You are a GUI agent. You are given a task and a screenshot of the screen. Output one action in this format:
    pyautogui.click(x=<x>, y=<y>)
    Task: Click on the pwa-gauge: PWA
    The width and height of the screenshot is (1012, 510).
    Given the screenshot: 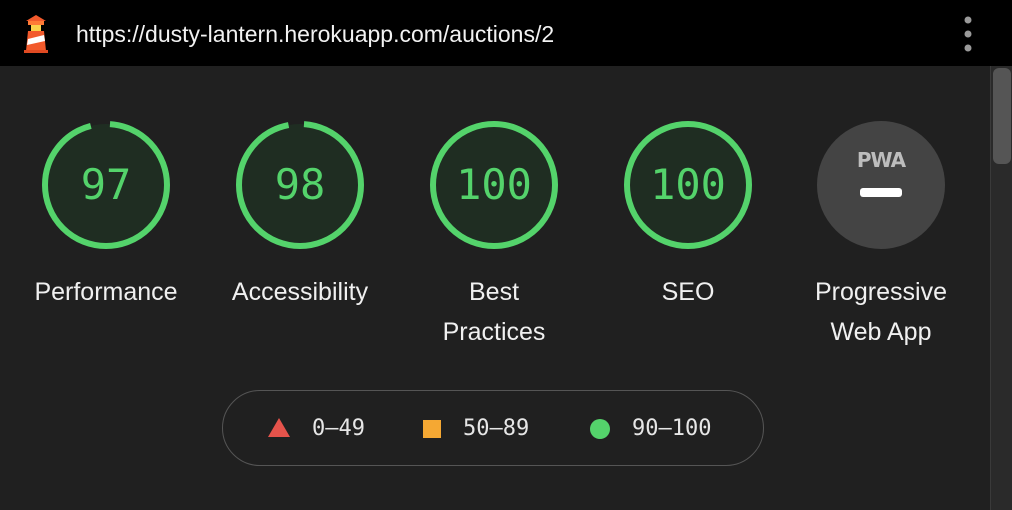 What is the action you would take?
    pyautogui.click(x=881, y=185)
    